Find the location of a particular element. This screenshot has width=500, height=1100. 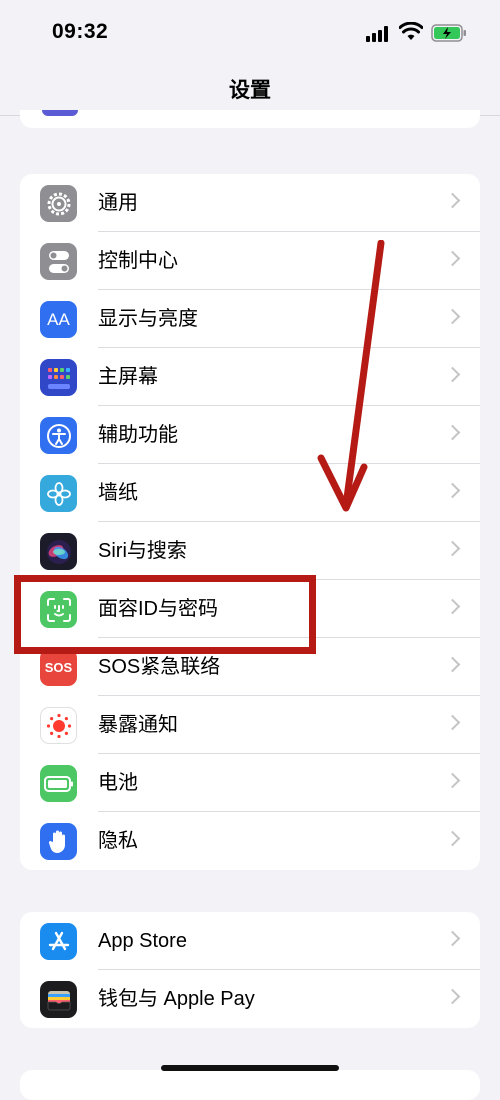

flower-icon is located at coordinates (58, 493).